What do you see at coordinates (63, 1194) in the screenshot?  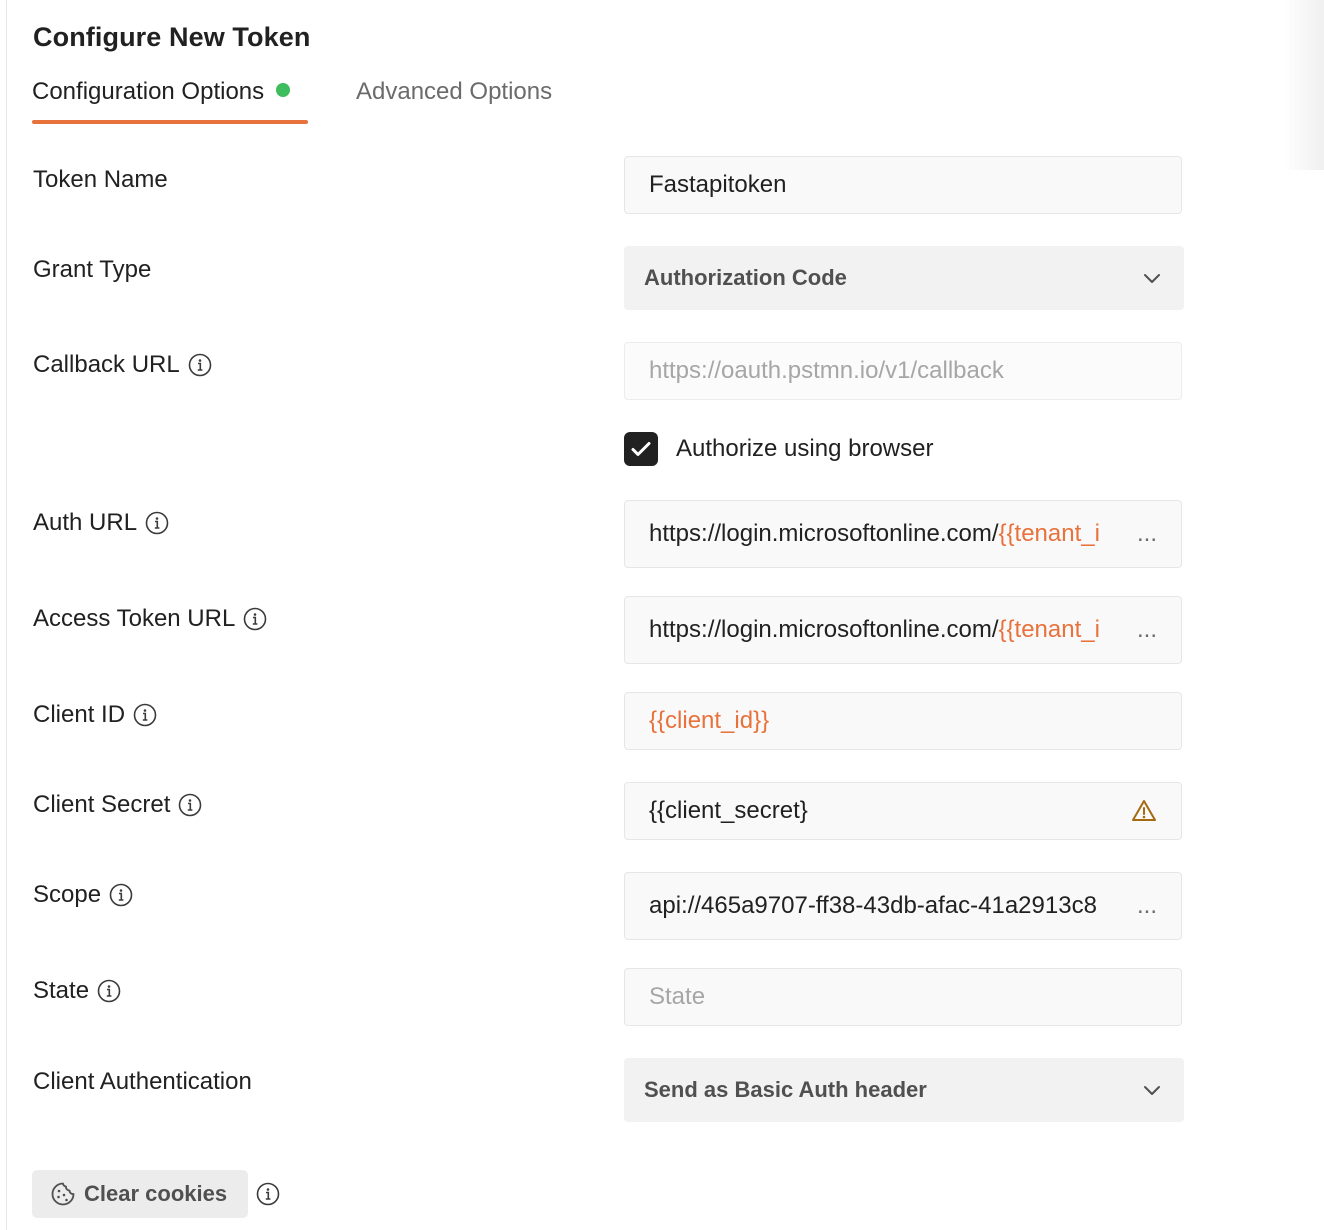 I see `cookie-icon` at bounding box center [63, 1194].